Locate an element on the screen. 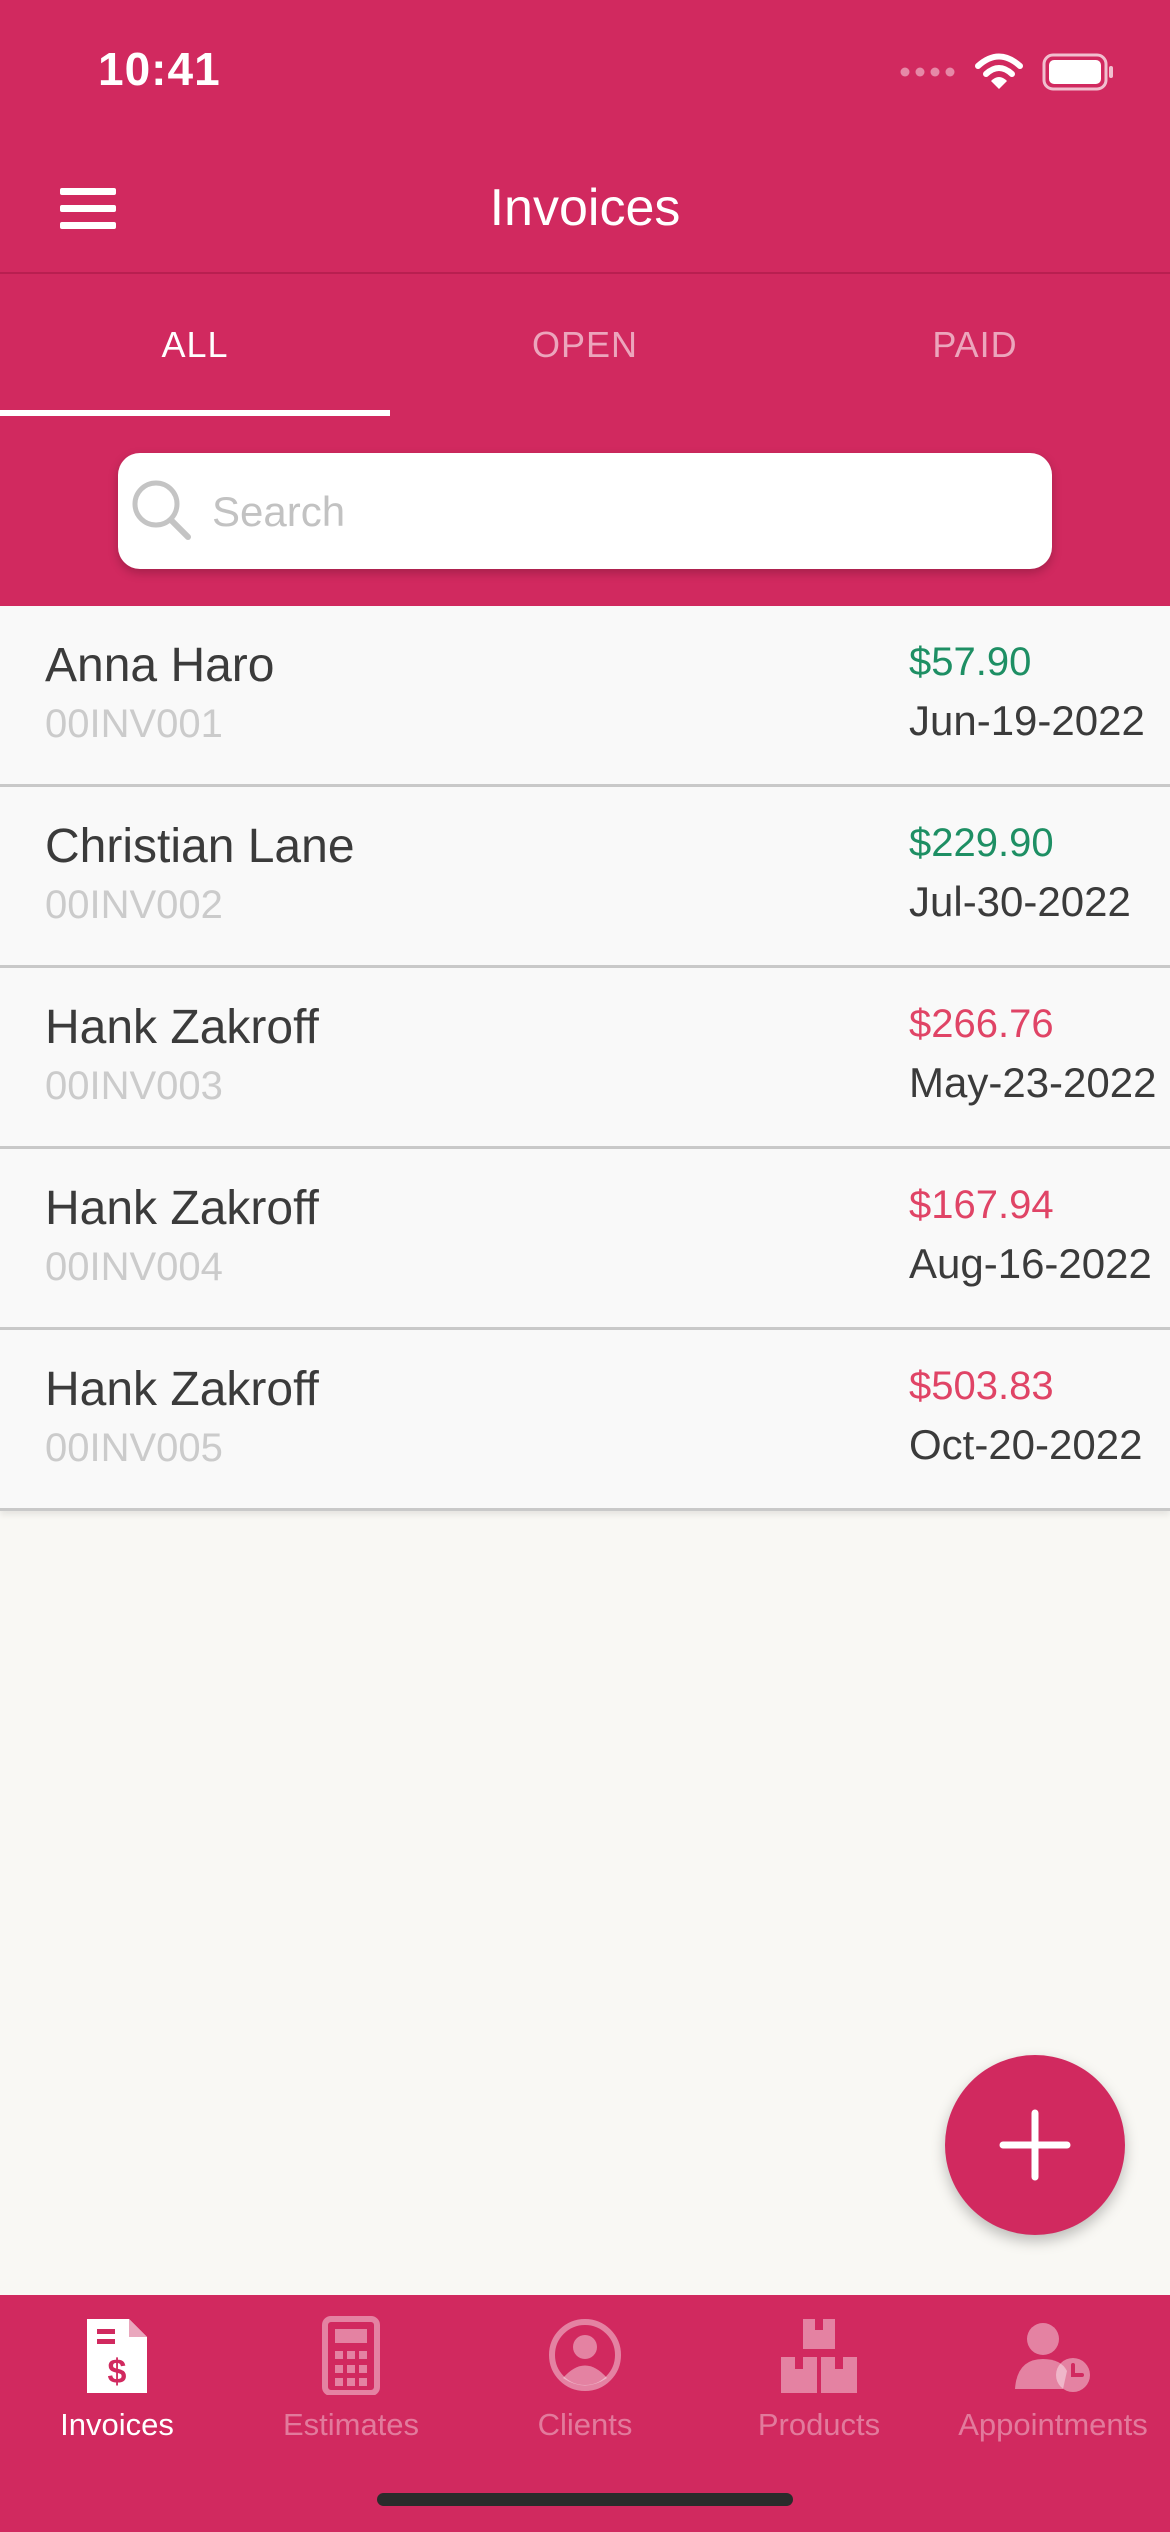  search-box is located at coordinates (585, 512).